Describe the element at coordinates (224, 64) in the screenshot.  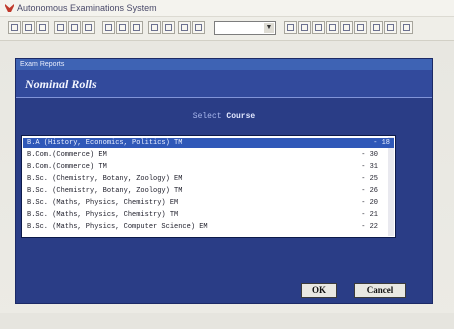
I see `dialog-caption: Exam Reports` at that location.